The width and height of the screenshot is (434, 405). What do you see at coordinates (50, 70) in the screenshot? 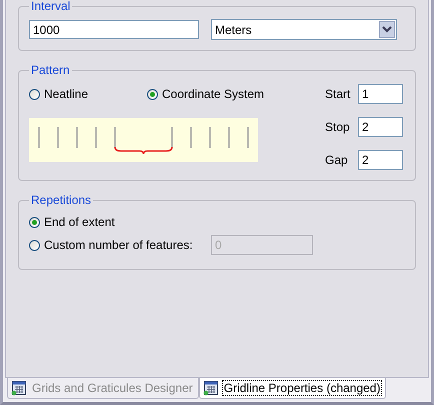
I see `group-title: Pattern` at bounding box center [50, 70].